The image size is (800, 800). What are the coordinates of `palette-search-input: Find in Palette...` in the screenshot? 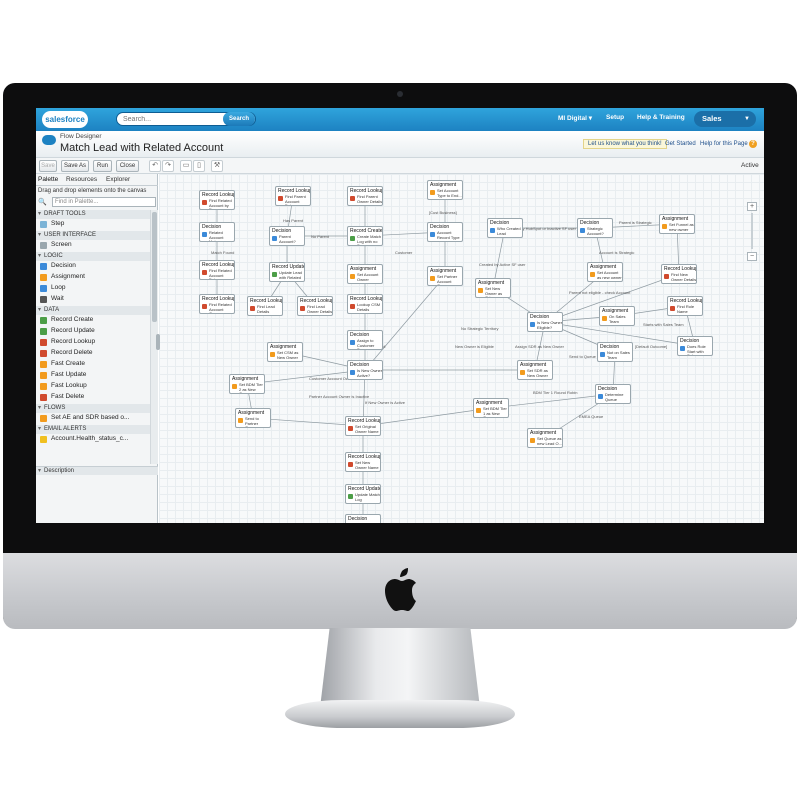 It's located at (104, 202).